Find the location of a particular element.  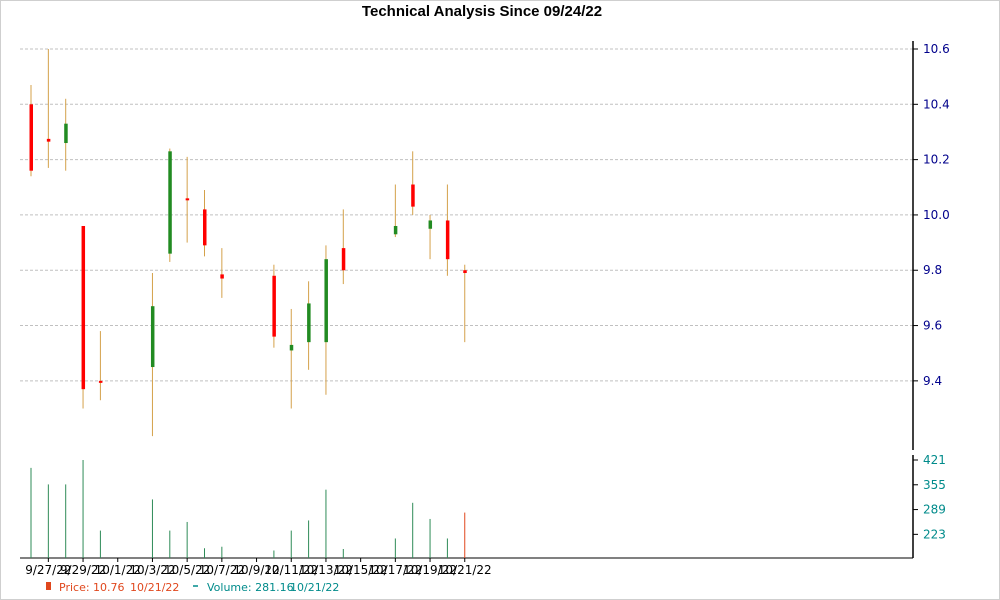

price-tick-label: 9.4 is located at coordinates (932, 381).